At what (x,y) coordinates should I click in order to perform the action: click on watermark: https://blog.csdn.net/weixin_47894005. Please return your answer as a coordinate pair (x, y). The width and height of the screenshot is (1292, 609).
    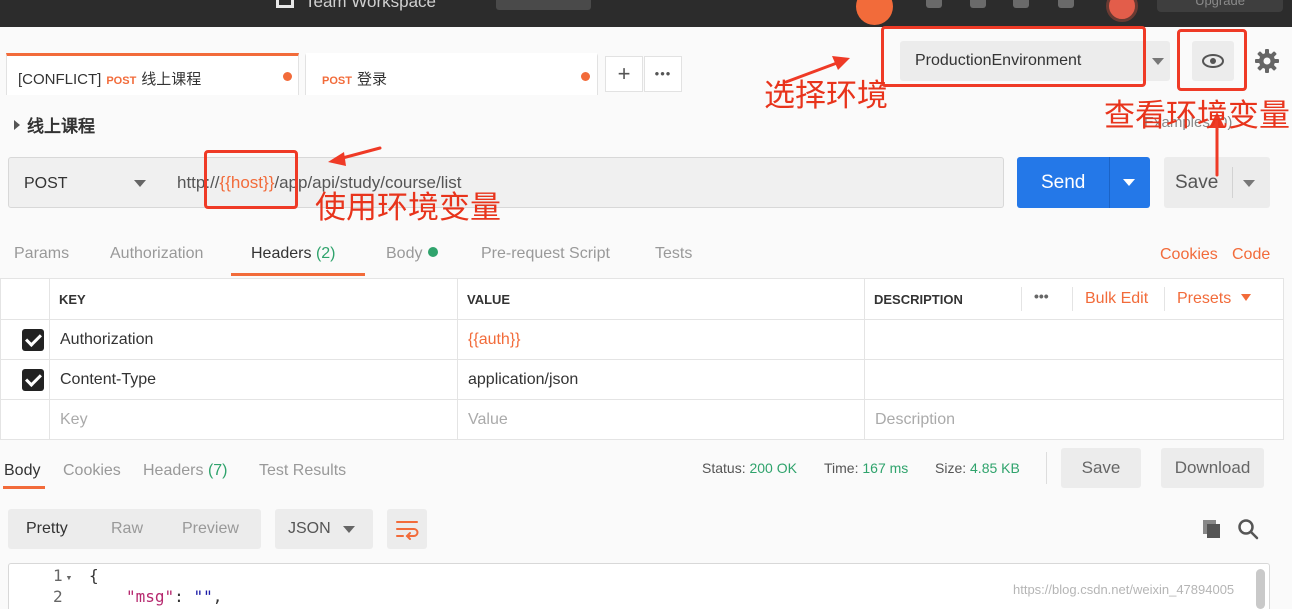
    Looking at the image, I should click on (1124, 589).